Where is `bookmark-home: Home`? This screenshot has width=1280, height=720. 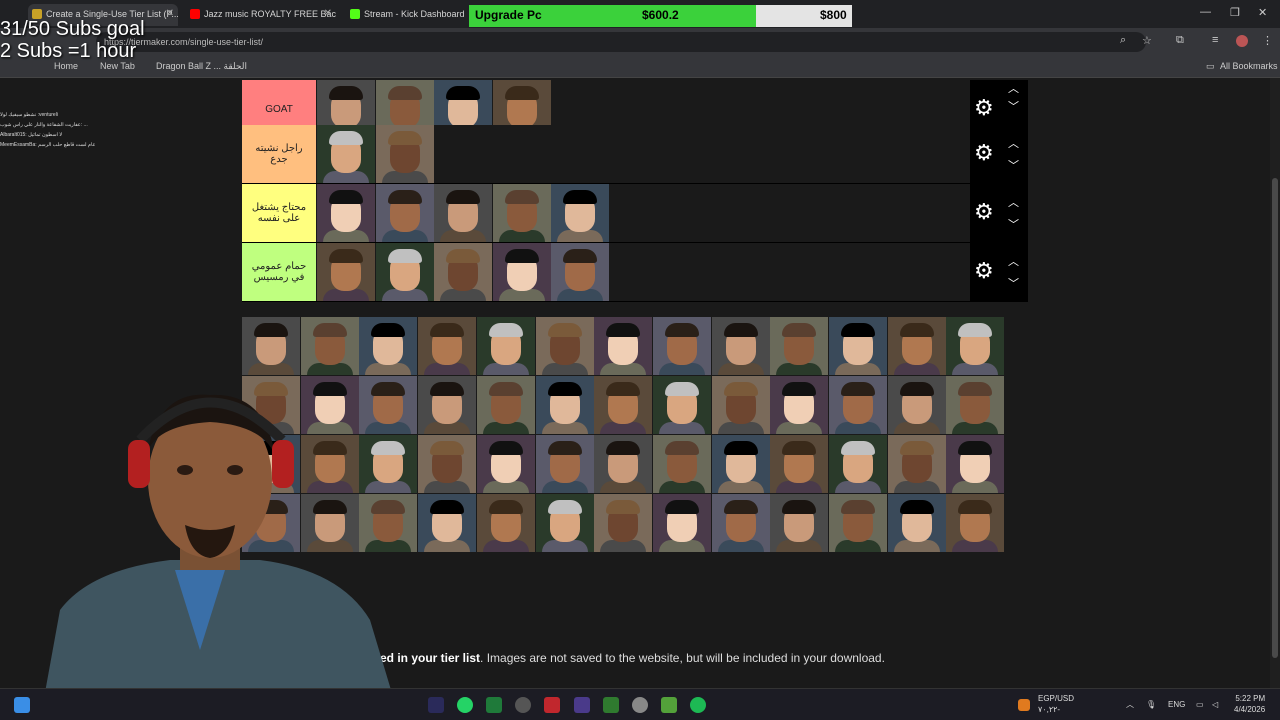 bookmark-home: Home is located at coordinates (66, 66).